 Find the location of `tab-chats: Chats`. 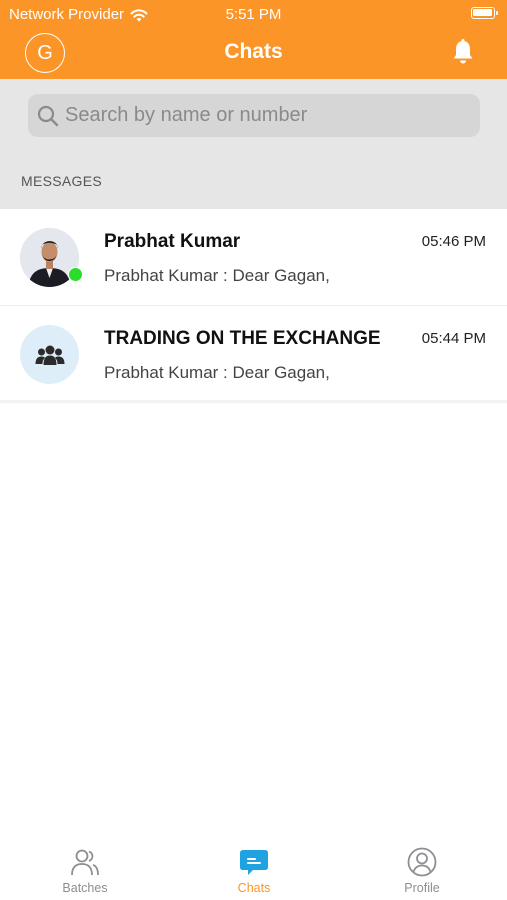

tab-chats: Chats is located at coordinates (254, 871).